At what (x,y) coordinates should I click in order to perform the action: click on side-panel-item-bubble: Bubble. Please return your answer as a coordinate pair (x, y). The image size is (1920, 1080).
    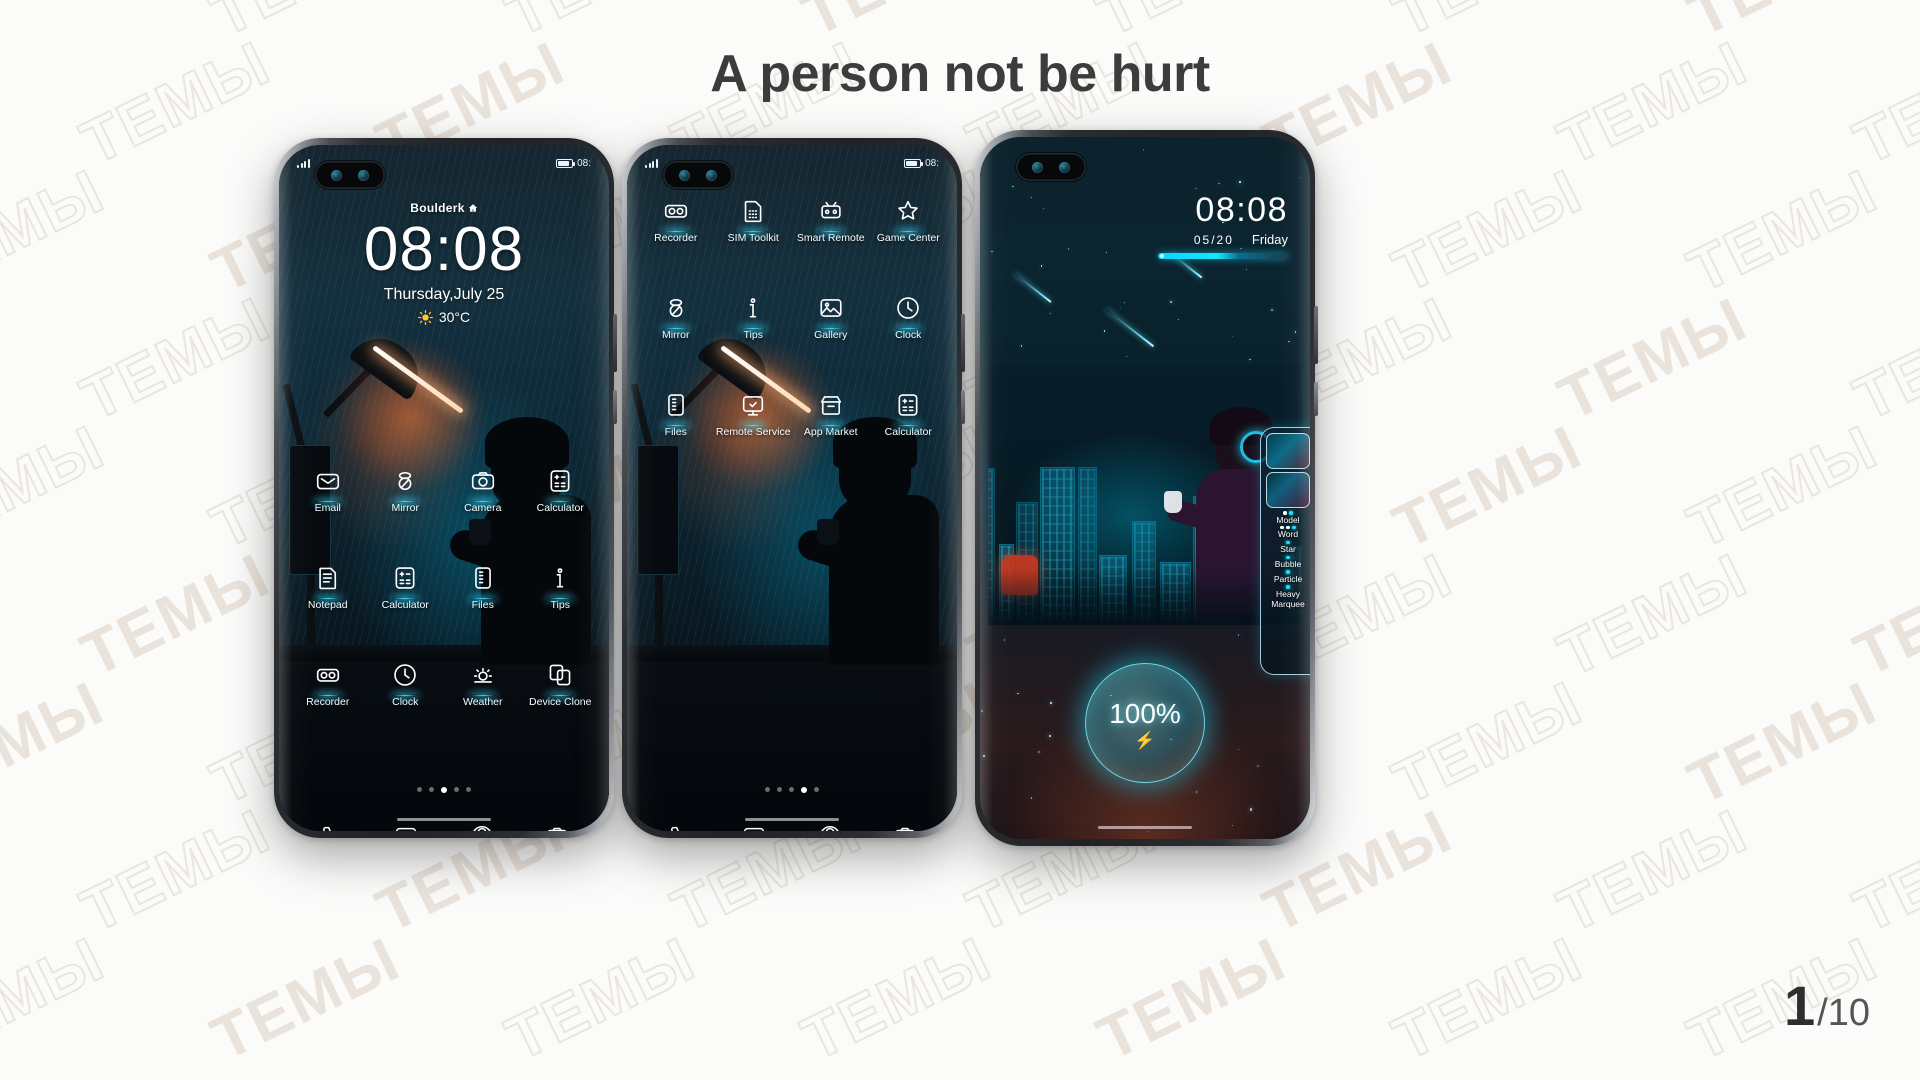
    Looking at the image, I should click on (1288, 562).